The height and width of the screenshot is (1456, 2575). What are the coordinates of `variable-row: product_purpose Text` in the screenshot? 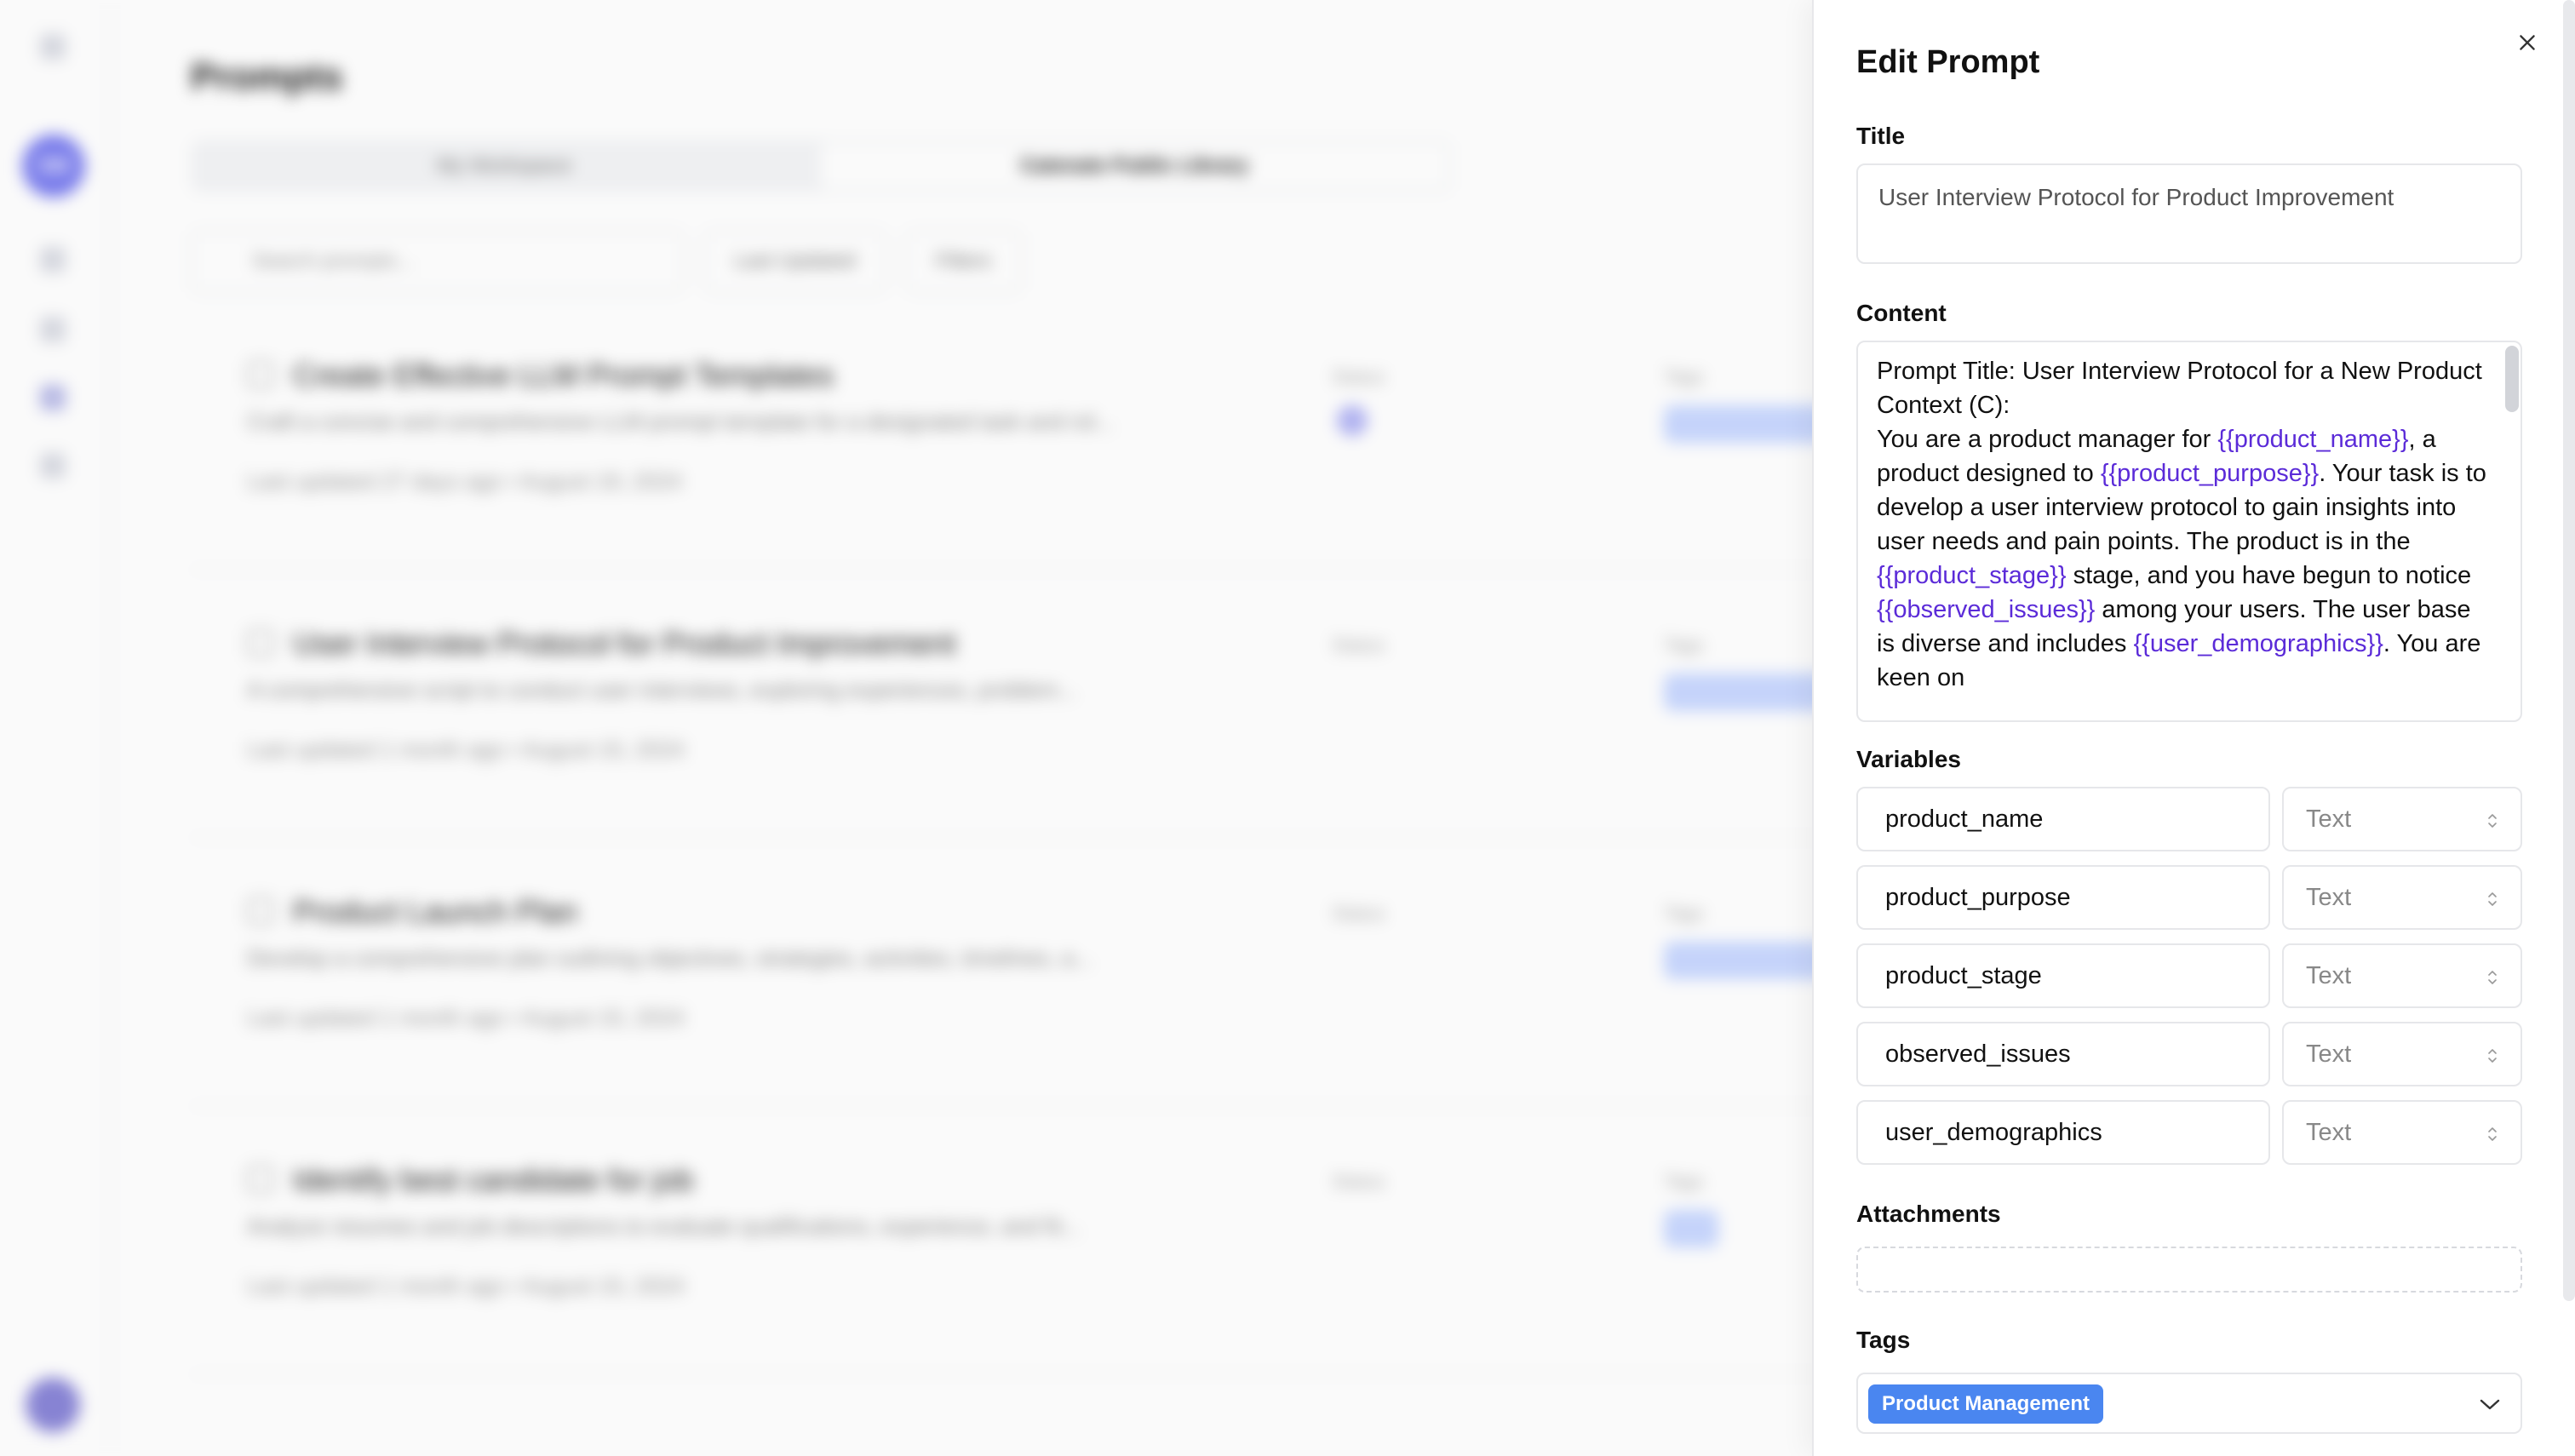 It's located at (2189, 898).